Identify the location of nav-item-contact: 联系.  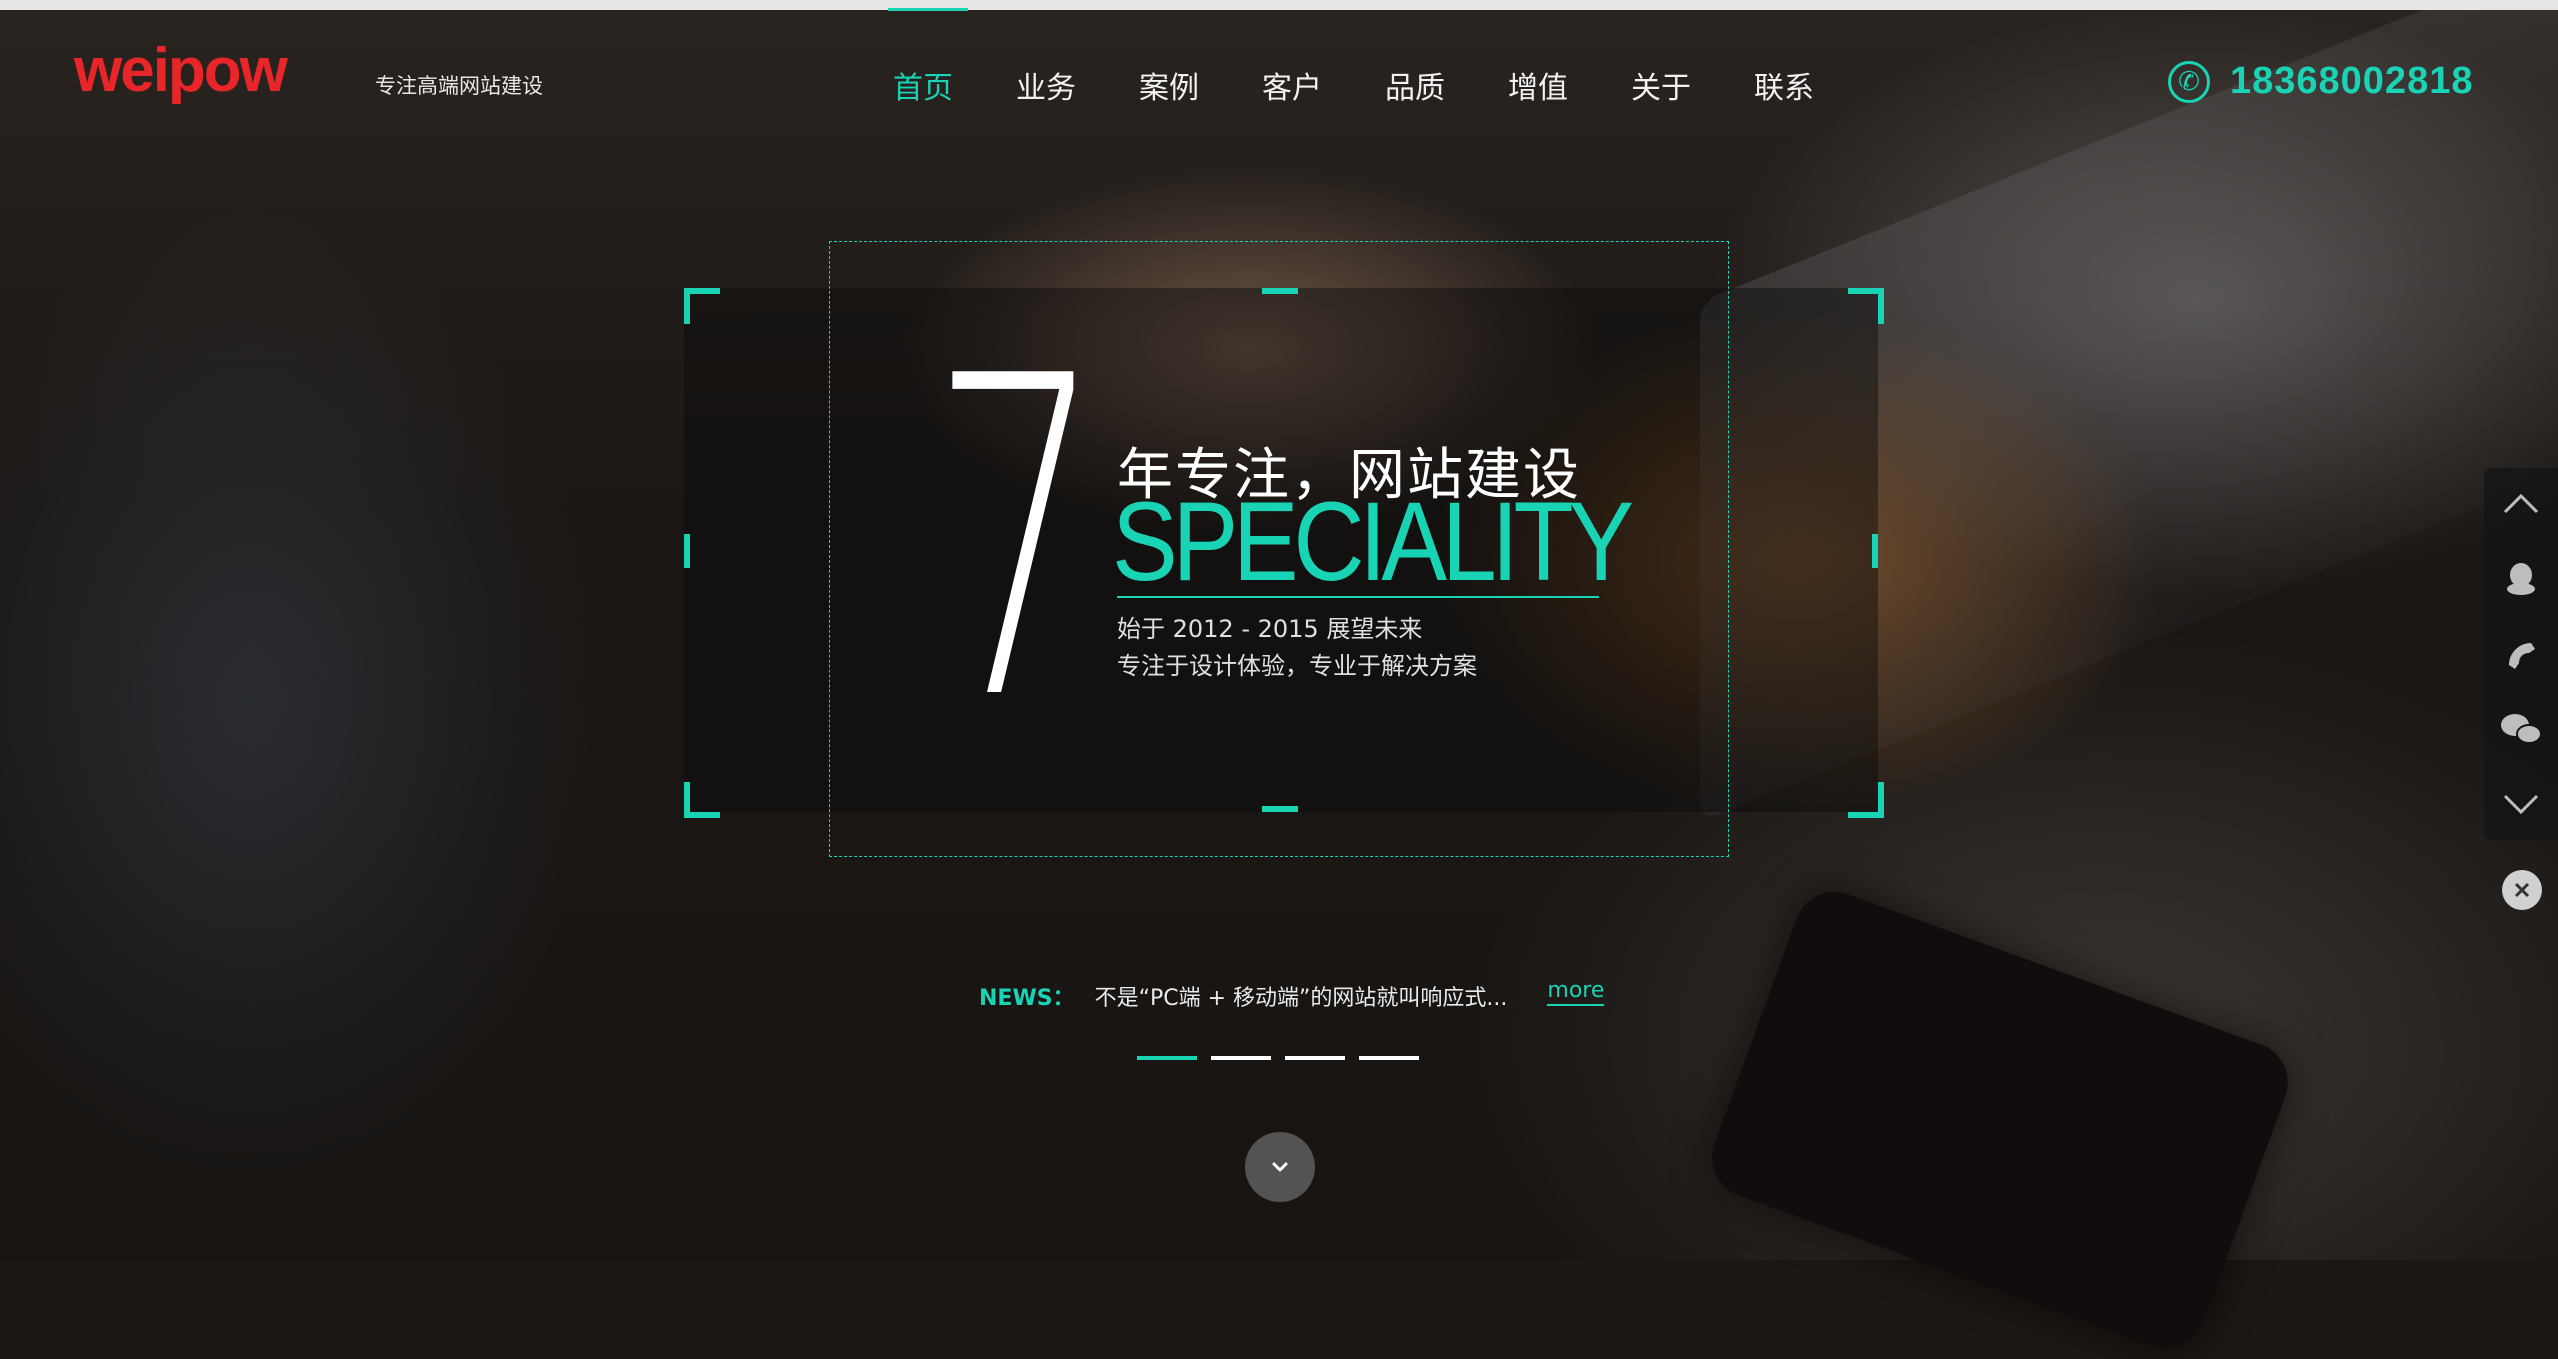
(1815, 85).